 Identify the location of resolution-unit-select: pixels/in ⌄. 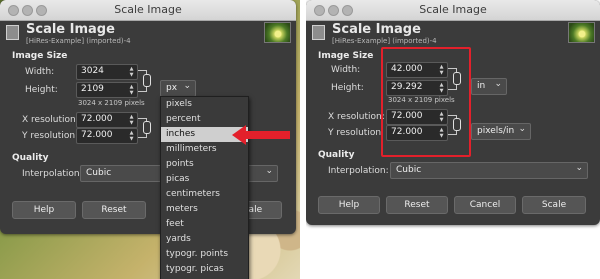
(501, 131).